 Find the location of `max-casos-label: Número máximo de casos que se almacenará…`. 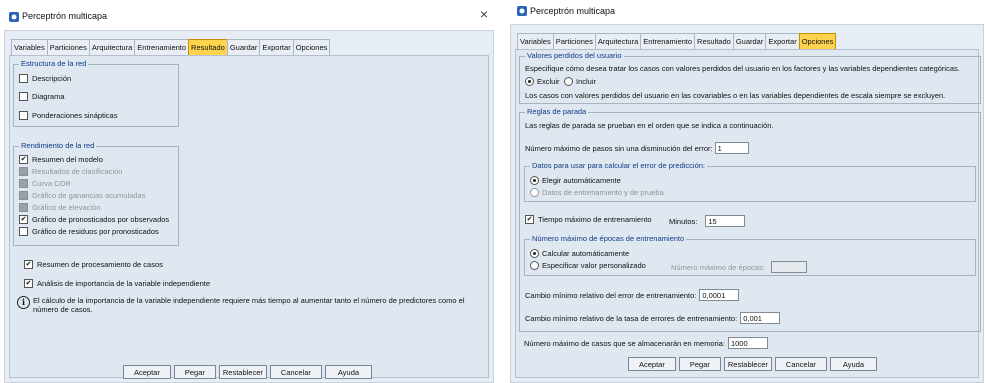

max-casos-label: Número máximo de casos que se almacenará… is located at coordinates (624, 343).